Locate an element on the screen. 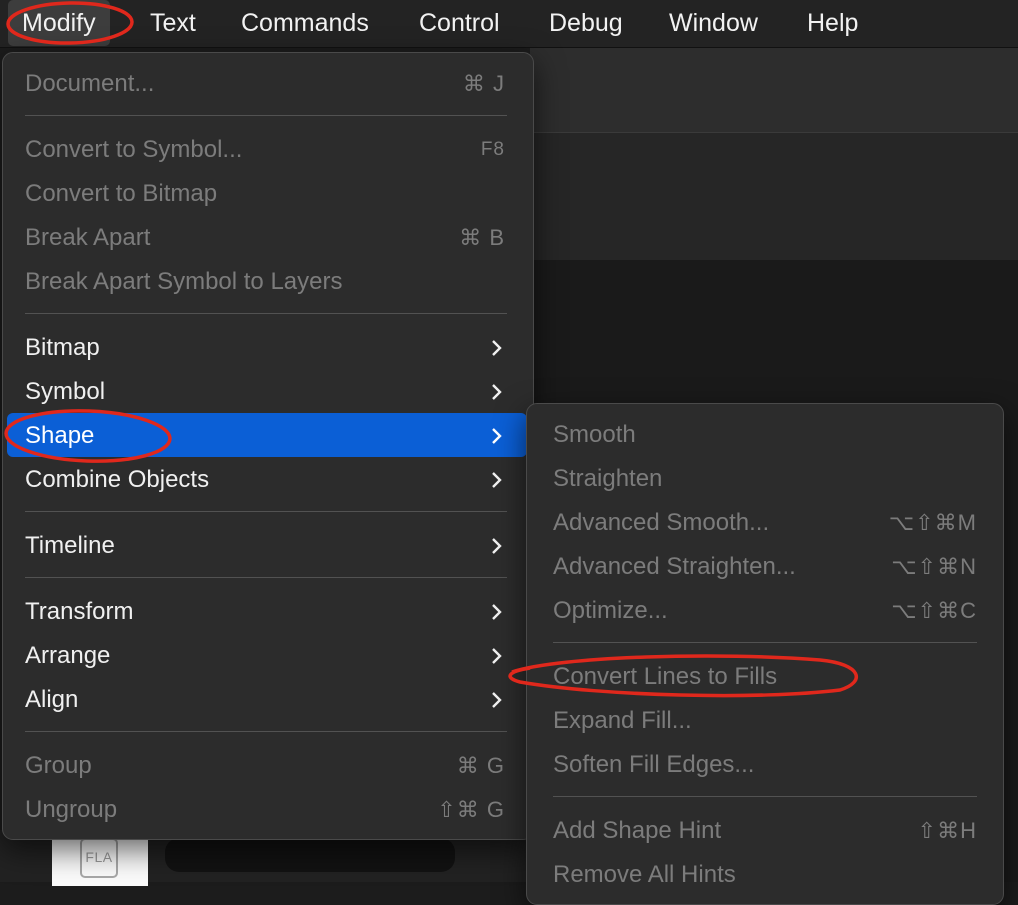  menu-item-convert-lines-to-fills: Convert Lines to Fills is located at coordinates (765, 677).